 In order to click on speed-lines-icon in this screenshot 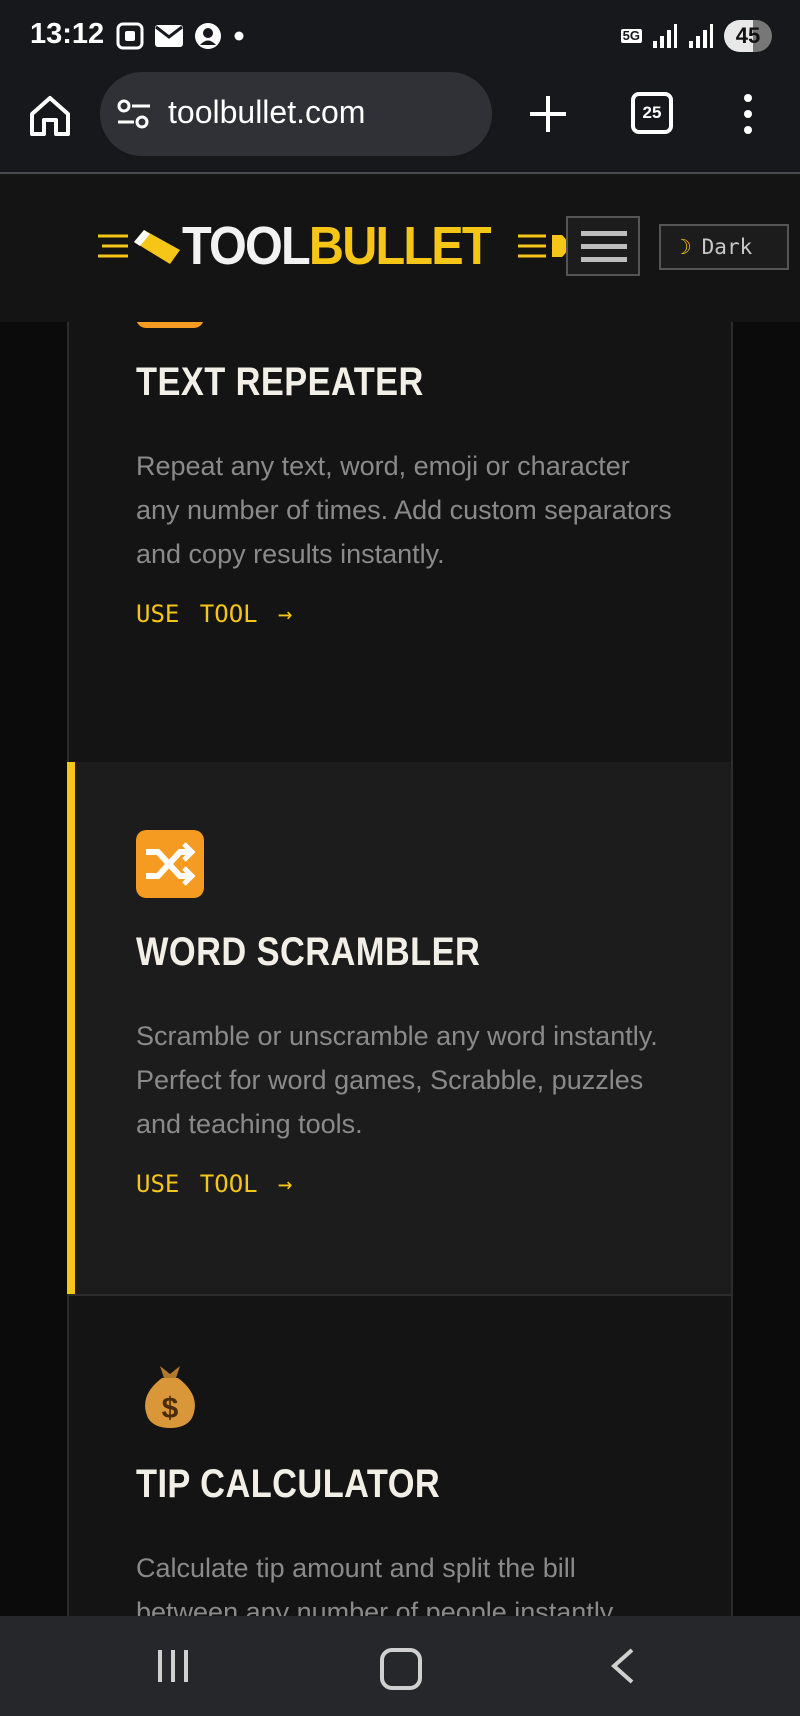, I will do `click(113, 246)`.